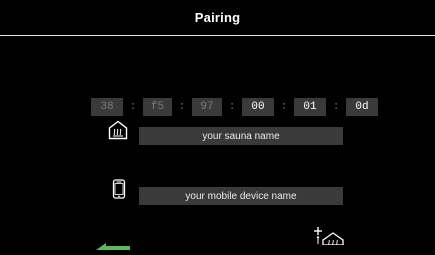  Describe the element at coordinates (157, 107) in the screenshot. I see `mac-octet-2: f5` at that location.